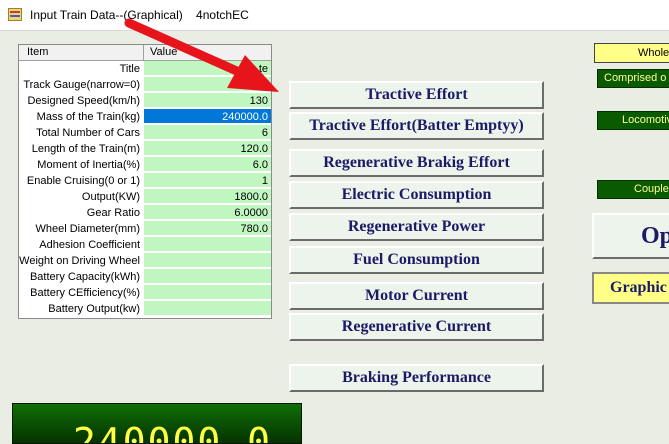 The image size is (669, 444). What do you see at coordinates (113, 213) in the screenshot?
I see `row-label: Gear Ratio` at bounding box center [113, 213].